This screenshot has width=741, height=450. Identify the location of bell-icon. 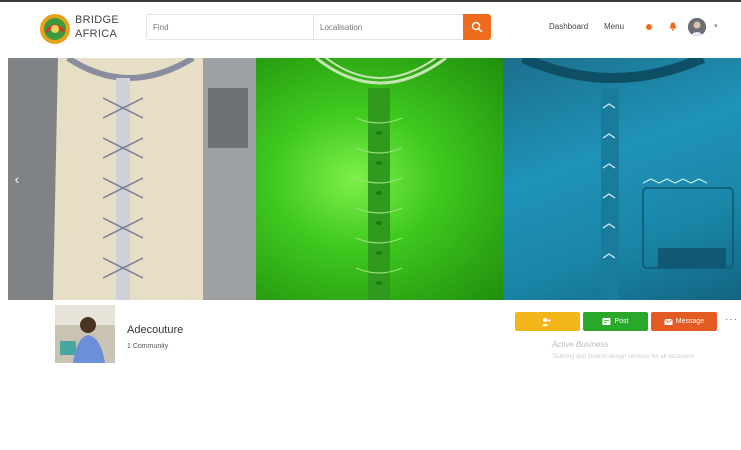
(673, 26).